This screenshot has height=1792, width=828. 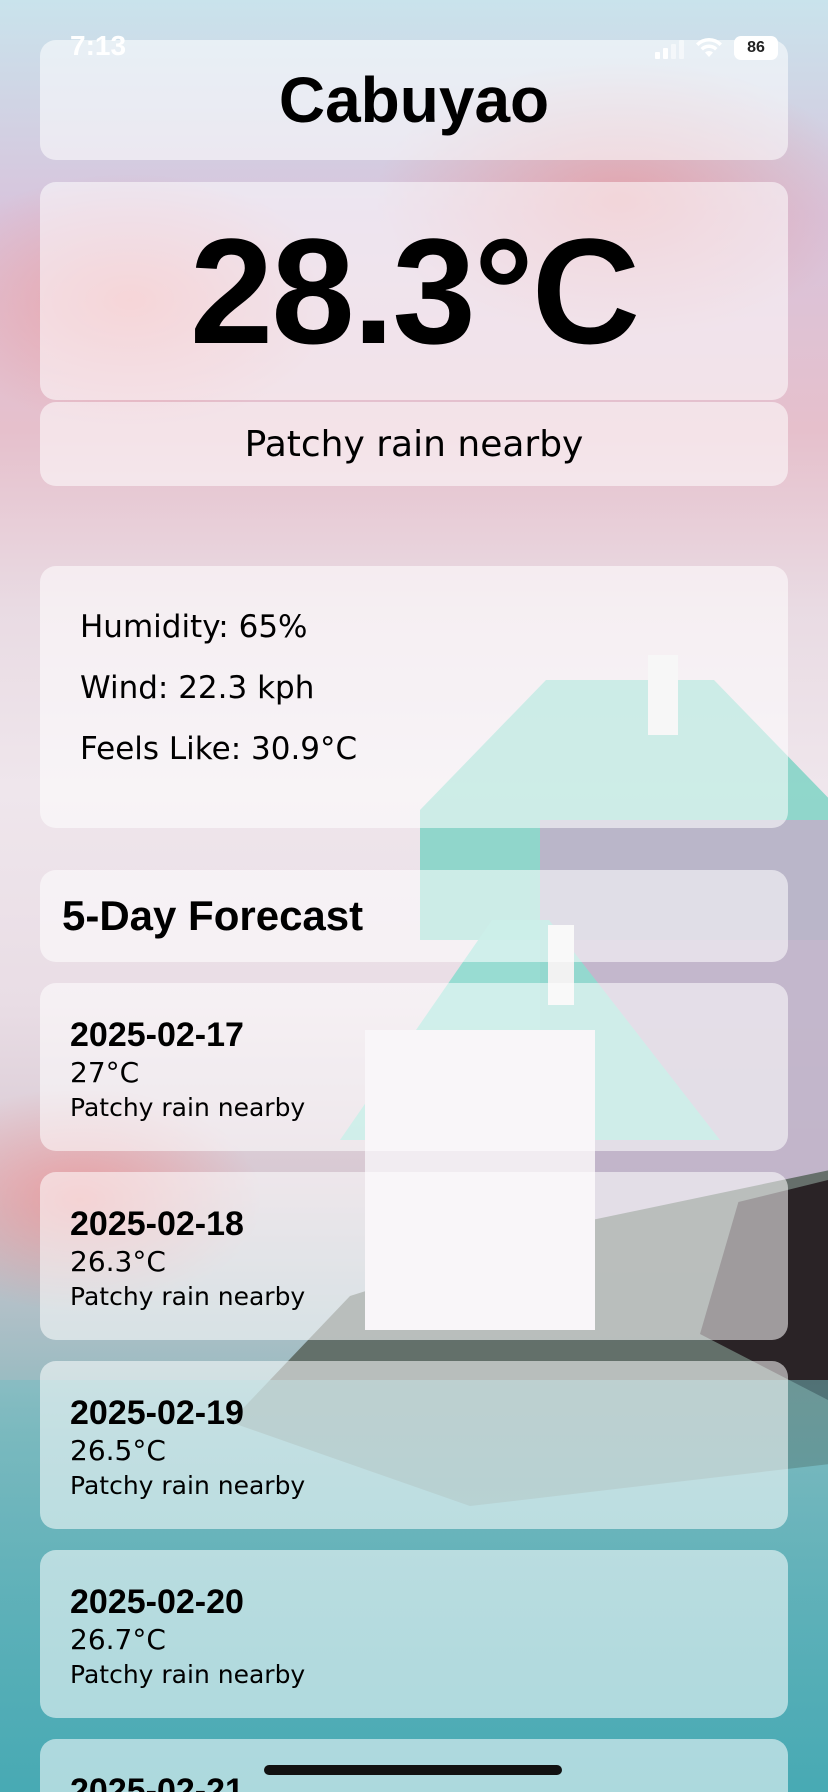 What do you see at coordinates (413, 1770) in the screenshot?
I see `home-indicator` at bounding box center [413, 1770].